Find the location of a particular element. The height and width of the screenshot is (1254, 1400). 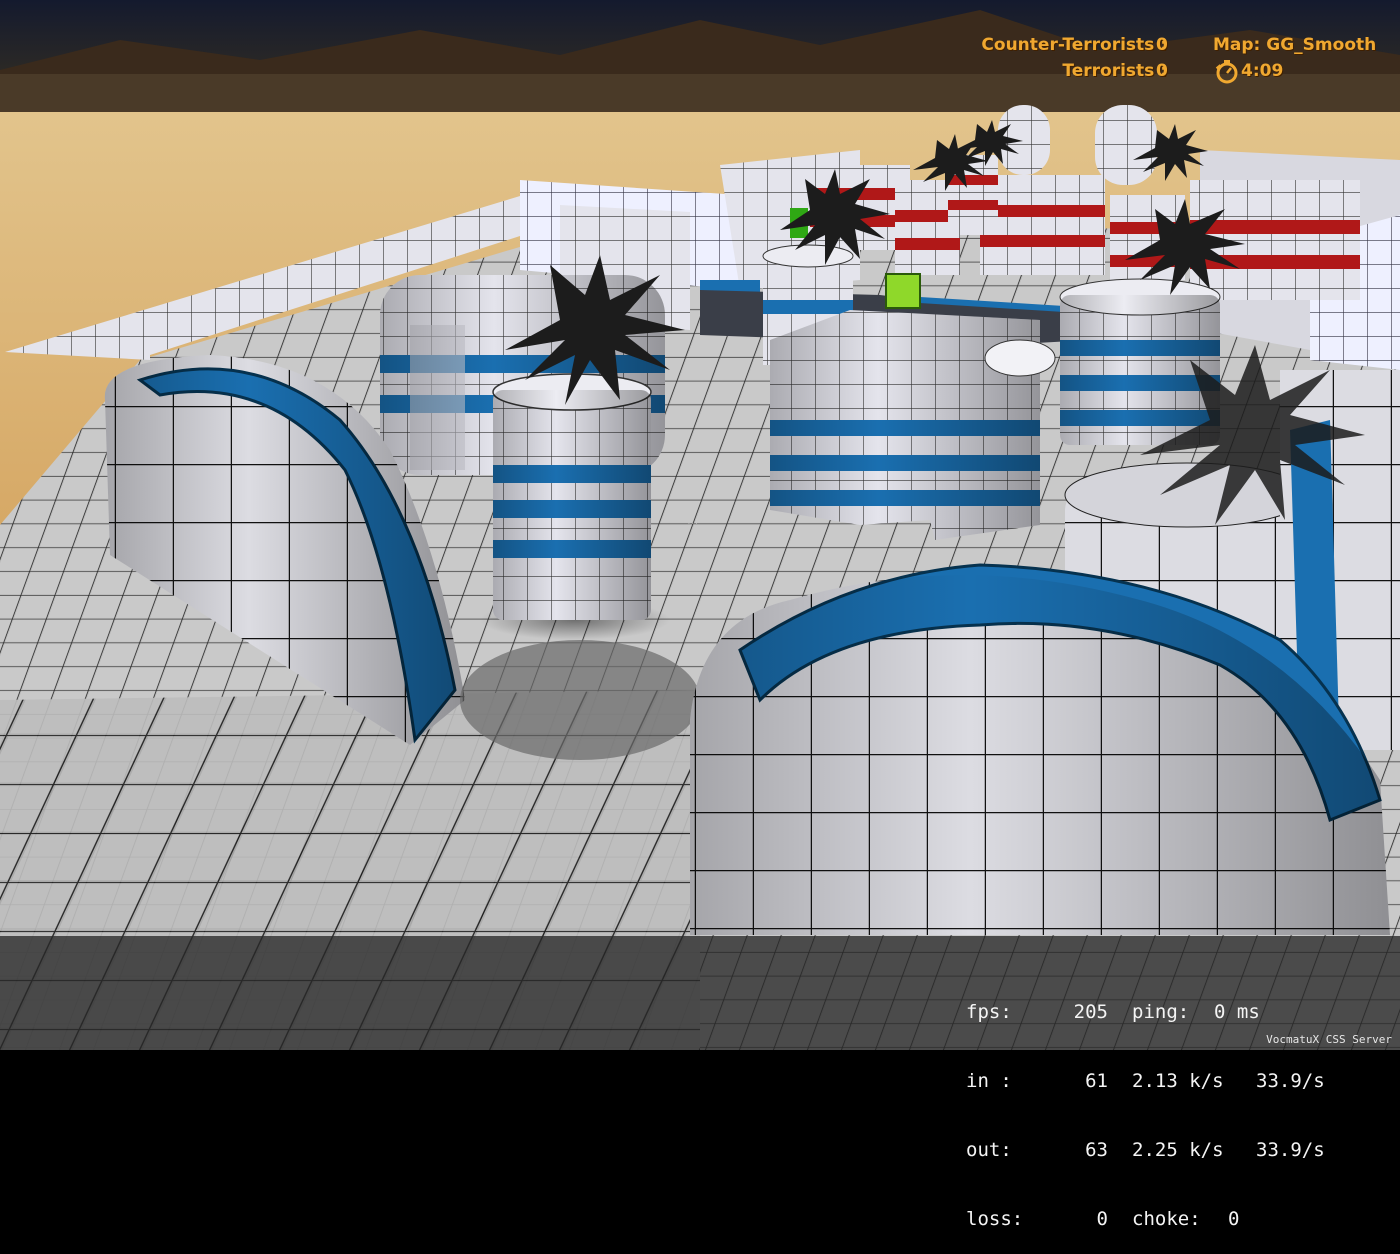

crosshair: · · · is located at coordinates (693, 524).